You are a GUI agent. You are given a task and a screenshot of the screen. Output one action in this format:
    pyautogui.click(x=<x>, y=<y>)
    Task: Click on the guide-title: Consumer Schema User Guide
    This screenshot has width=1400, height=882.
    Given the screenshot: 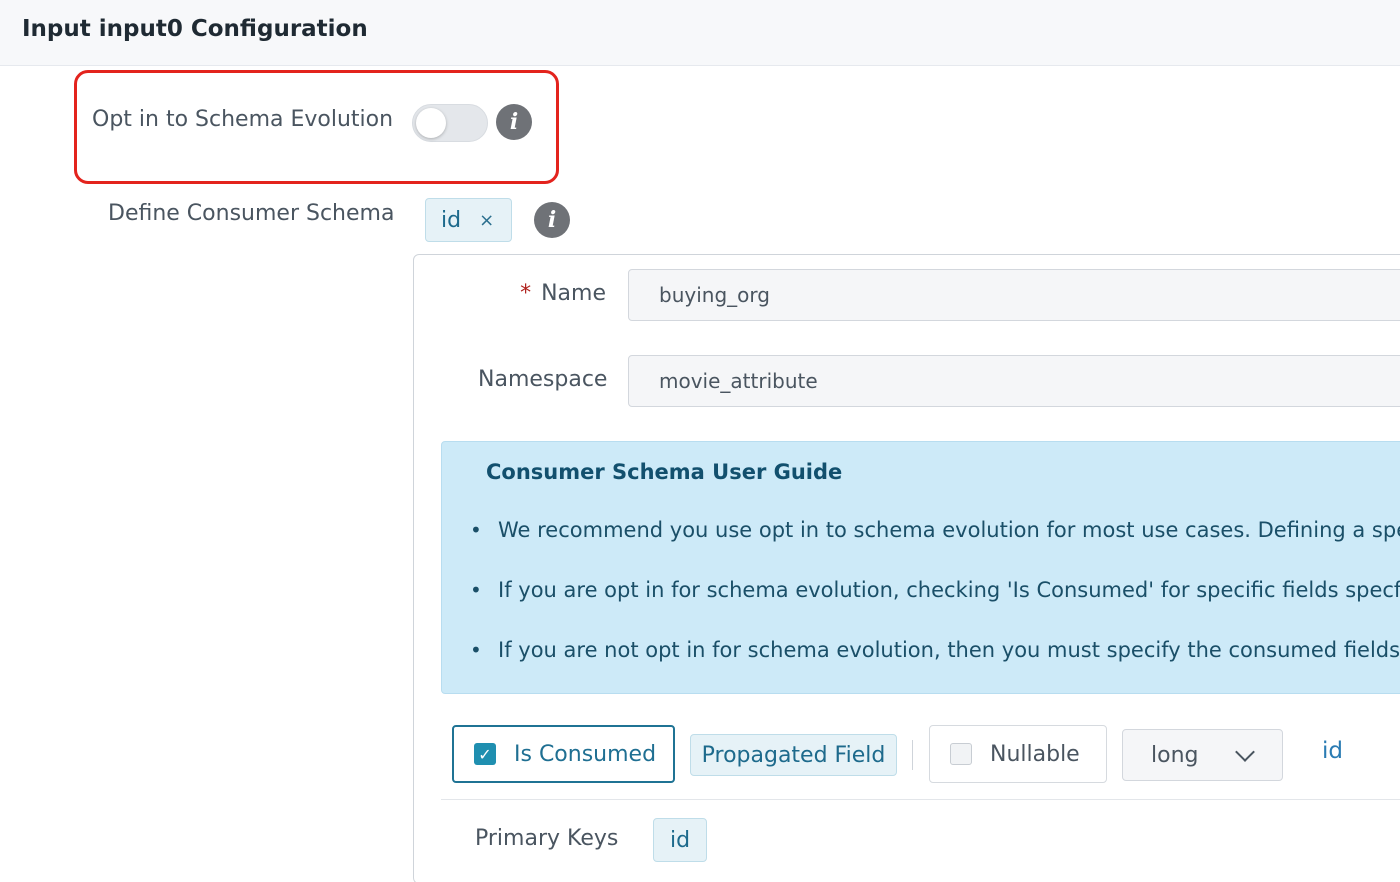 What is the action you would take?
    pyautogui.click(x=664, y=472)
    